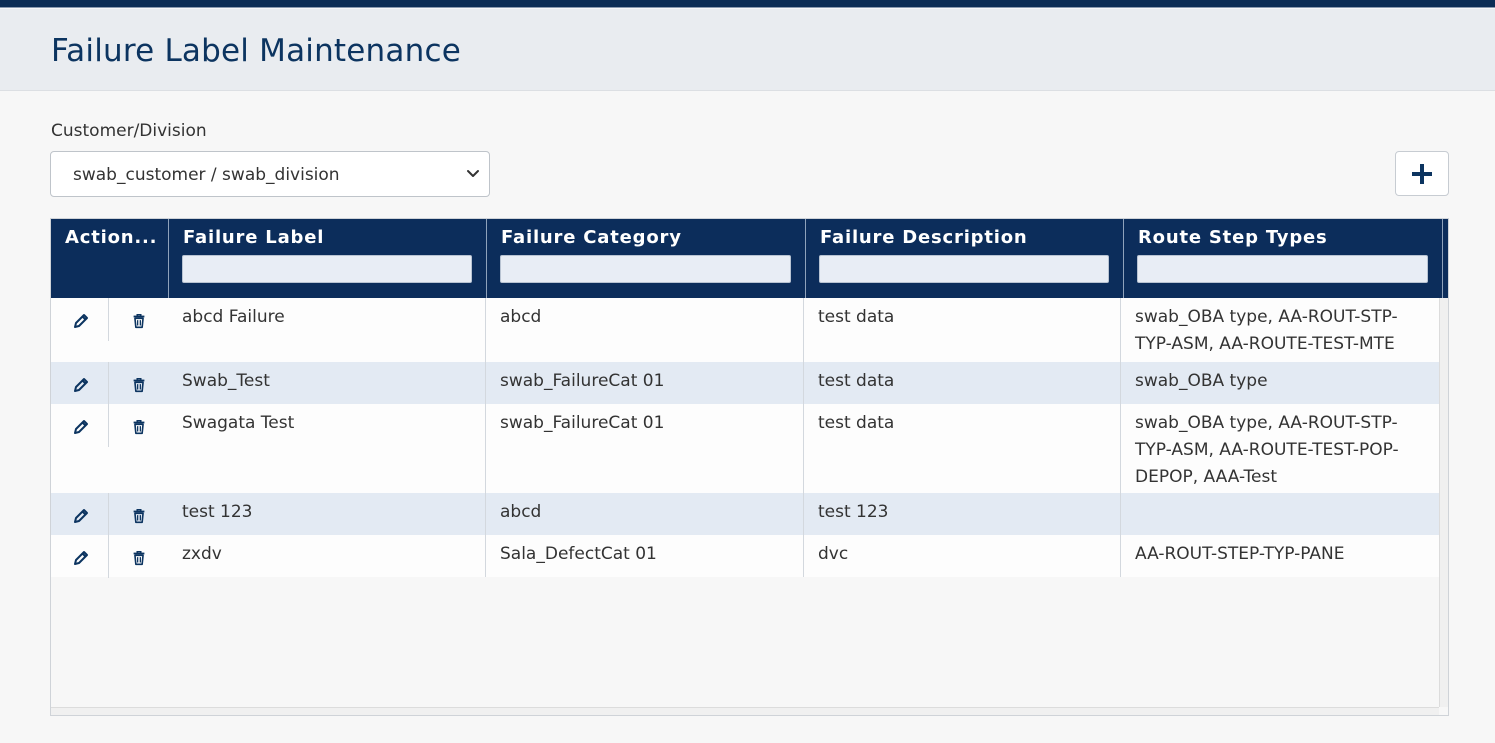 The width and height of the screenshot is (1495, 743). Describe the element at coordinates (833, 554) in the screenshot. I see `cell-text: dvc` at that location.